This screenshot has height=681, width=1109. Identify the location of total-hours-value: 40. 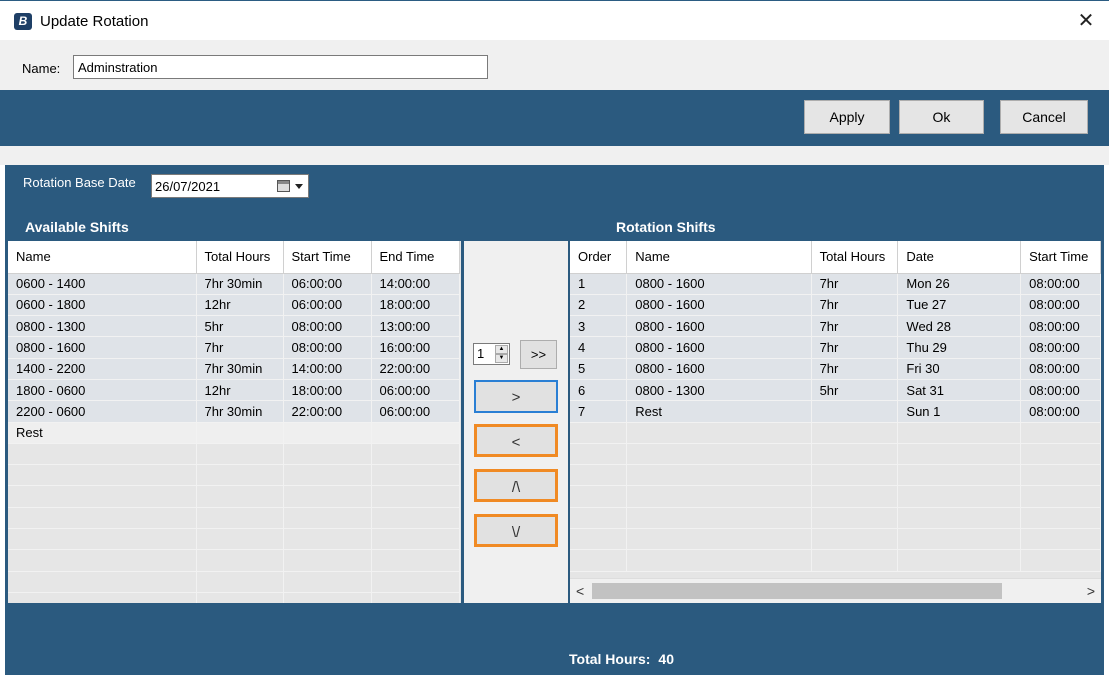
(666, 659).